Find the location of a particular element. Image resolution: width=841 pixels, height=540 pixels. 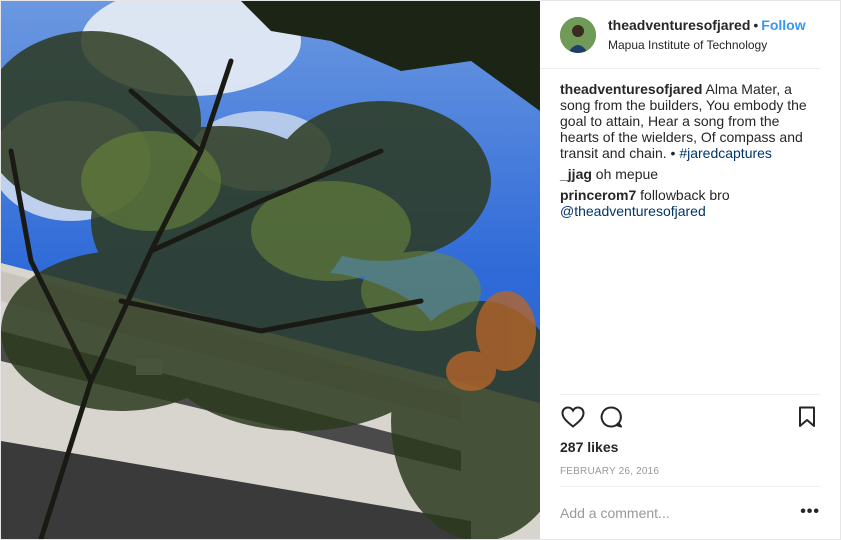

follow-button: Follow is located at coordinates (783, 25).